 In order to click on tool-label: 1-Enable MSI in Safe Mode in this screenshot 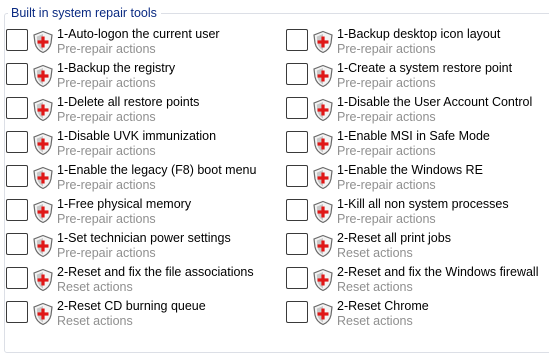, I will do `click(413, 136)`.